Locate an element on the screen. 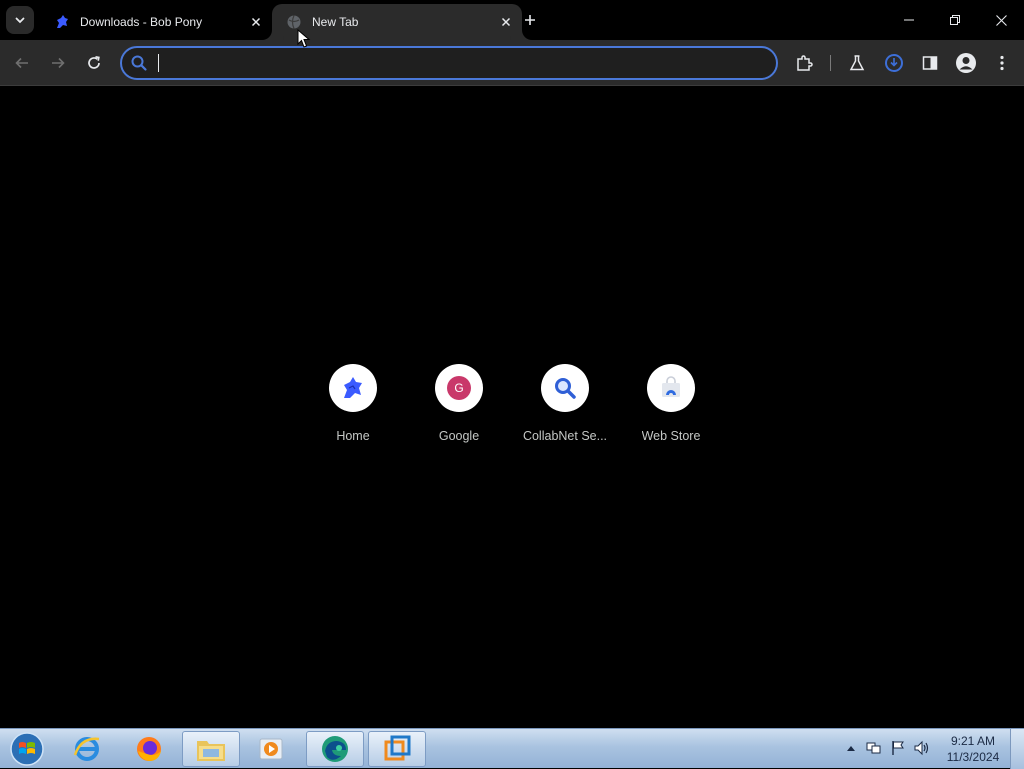 Image resolution: width=1024 pixels, height=769 pixels. reload-button is located at coordinates (94, 63).